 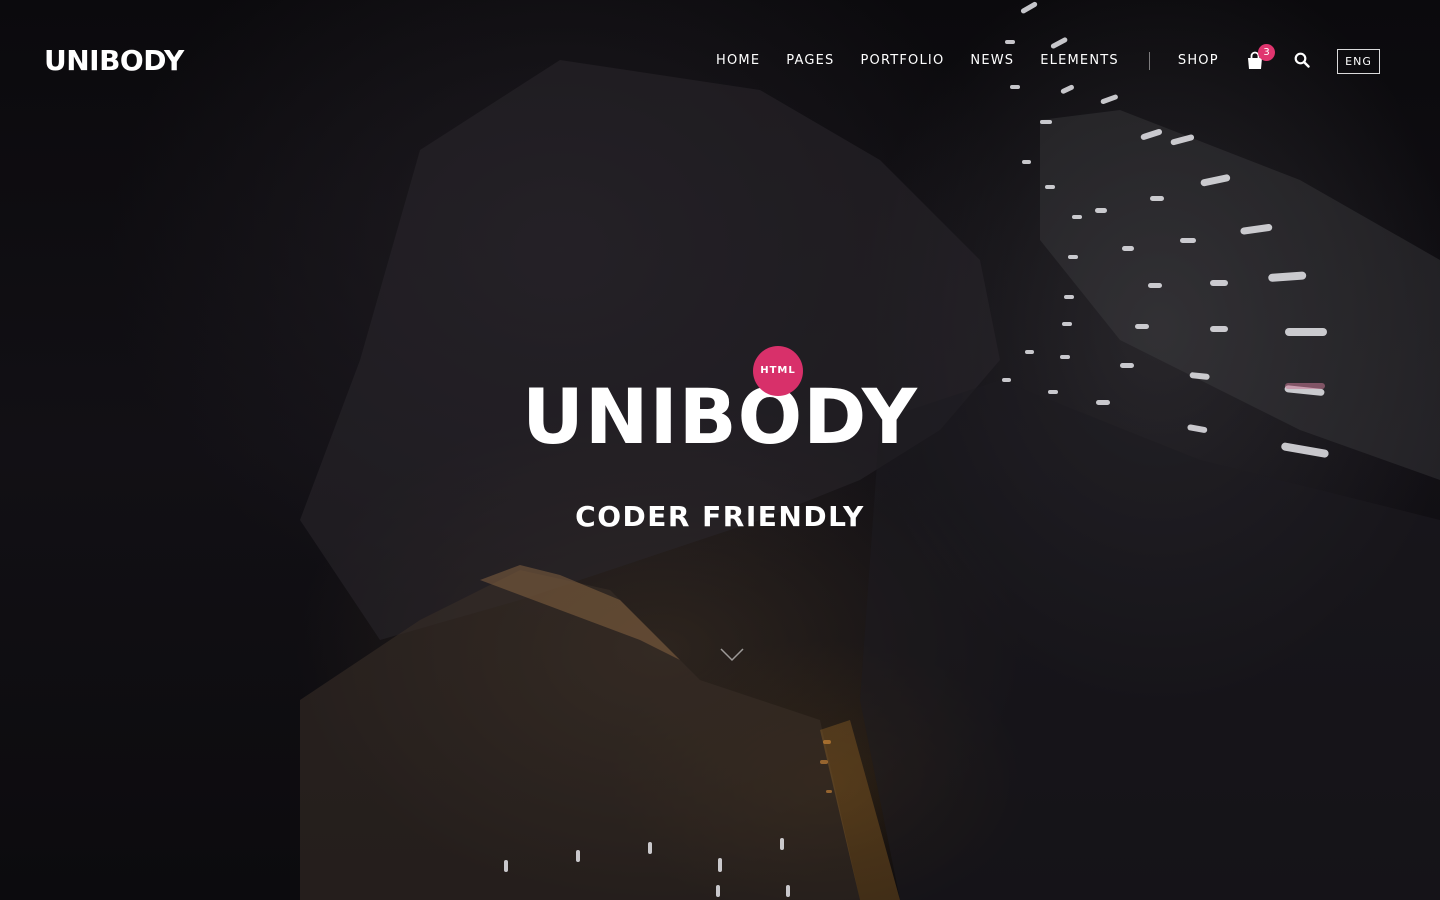 I want to click on nav-item-news: NEWS, so click(x=992, y=61).